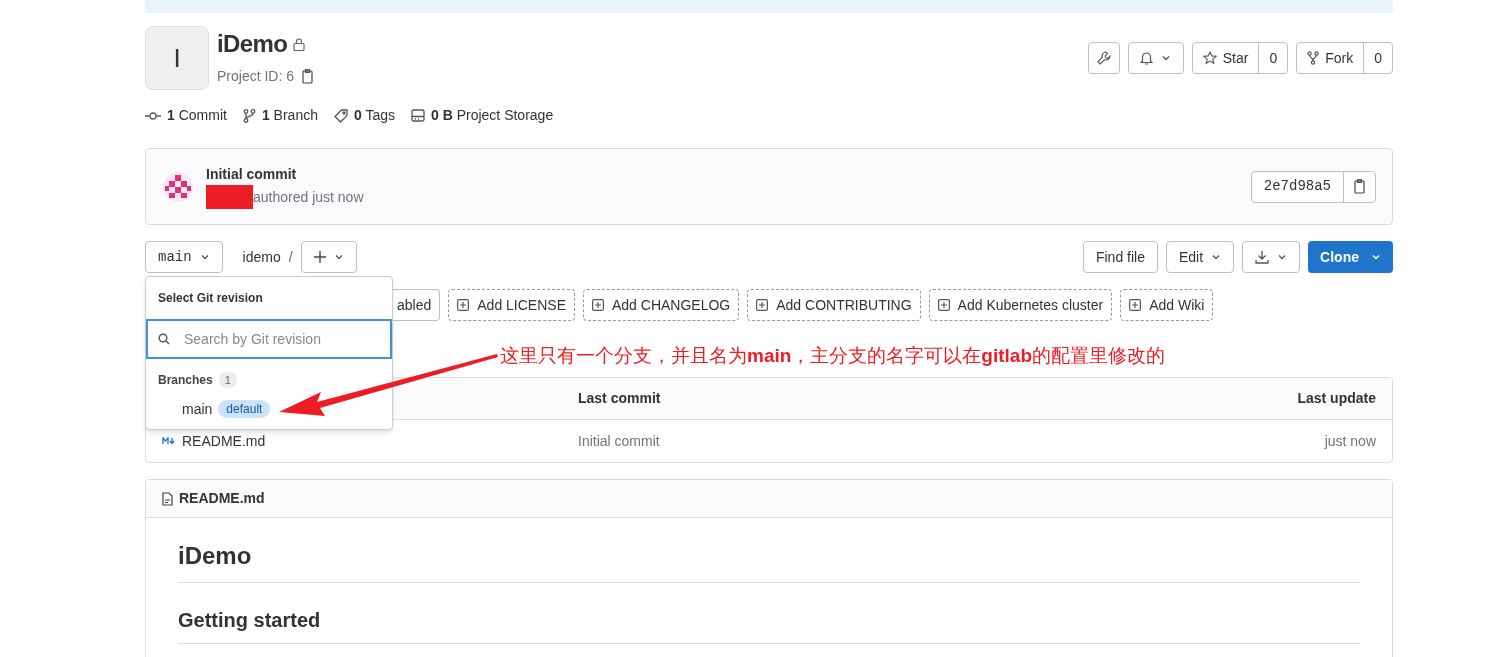  I want to click on default-badge: default, so click(244, 409).